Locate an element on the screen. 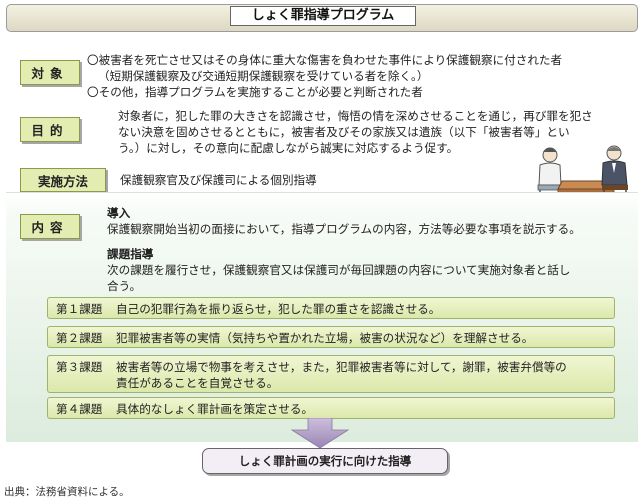  task-text: 犯罪被害者等の実情（気持ちや置かれた立場，被害の状況など）を理解させる。 is located at coordinates (325, 338).